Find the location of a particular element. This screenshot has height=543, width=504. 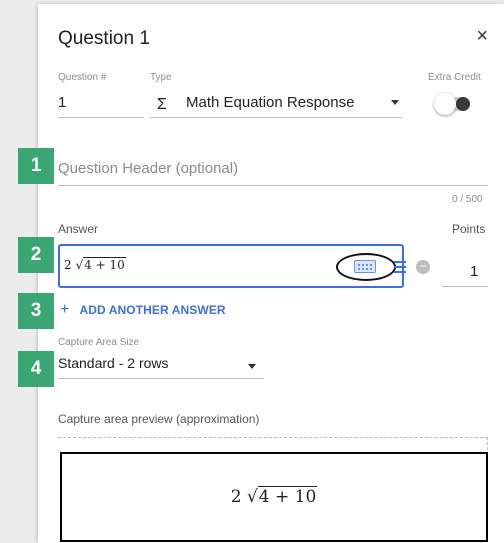

dialog-title: Question 1 is located at coordinates (104, 38).